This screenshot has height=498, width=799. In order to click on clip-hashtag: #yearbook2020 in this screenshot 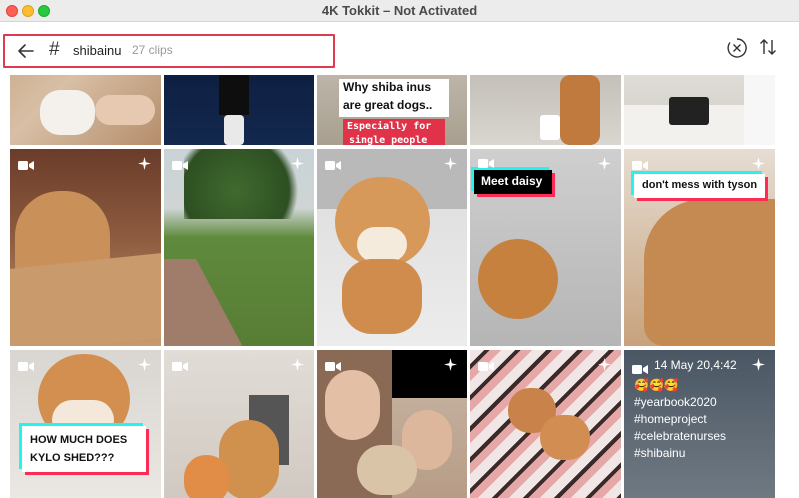, I will do `click(680, 402)`.